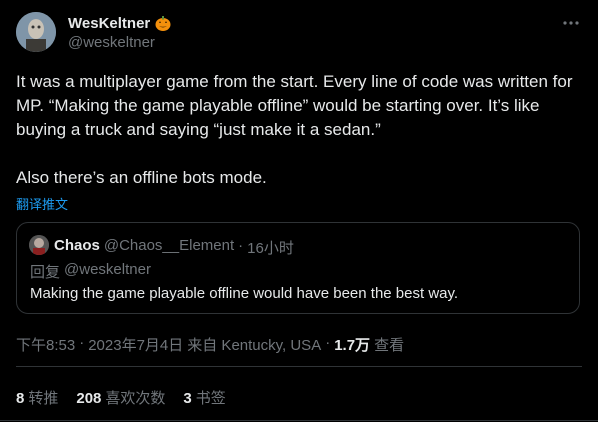  Describe the element at coordinates (135, 344) in the screenshot. I see `tweet-date: 2023年7月4日` at that location.